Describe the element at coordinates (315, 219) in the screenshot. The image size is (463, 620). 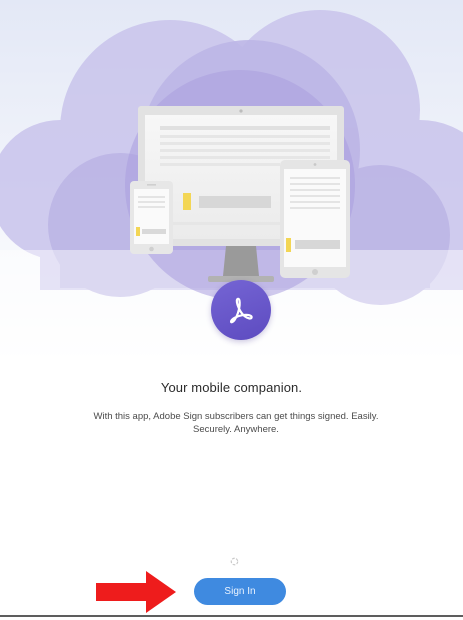
I see `tablet-illustration` at that location.